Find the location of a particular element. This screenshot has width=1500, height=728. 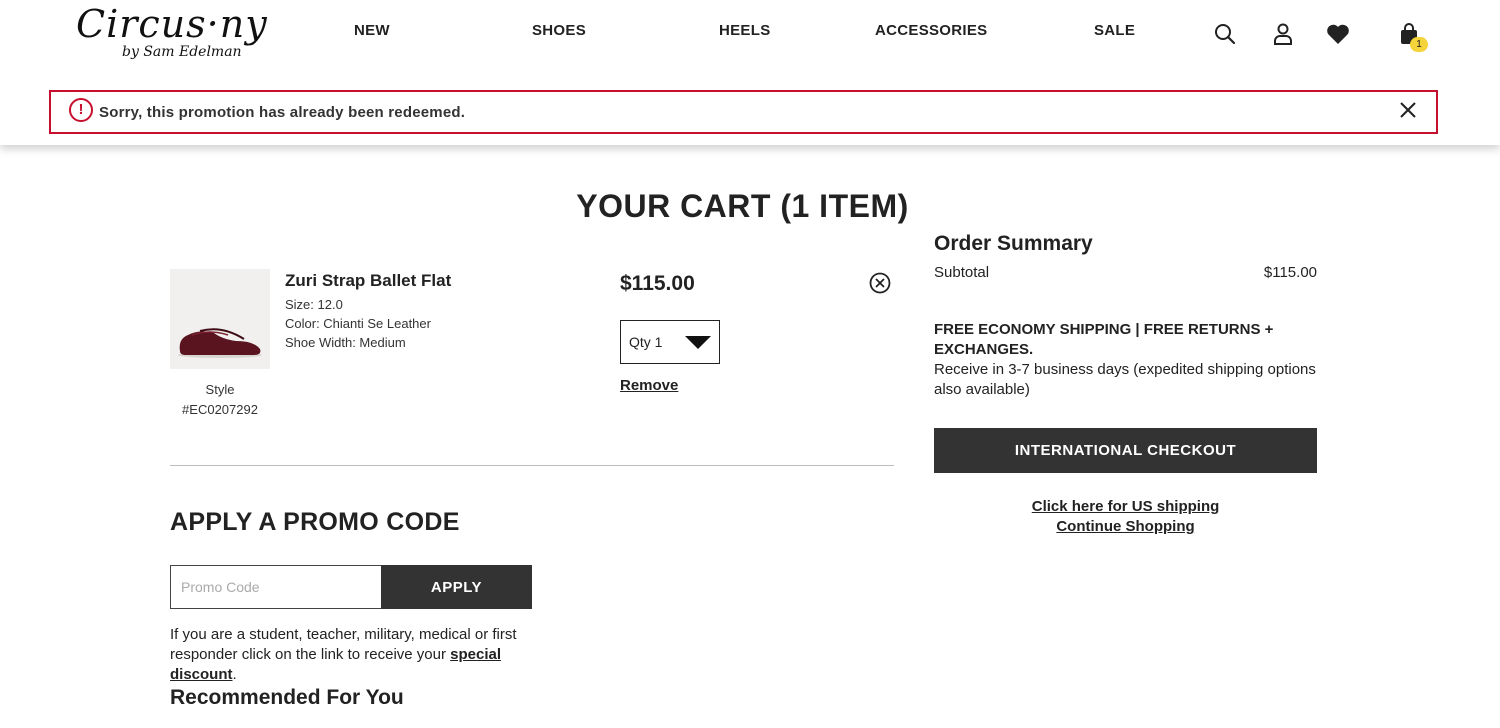

recommended-title: Recommended For You is located at coordinates (287, 697).